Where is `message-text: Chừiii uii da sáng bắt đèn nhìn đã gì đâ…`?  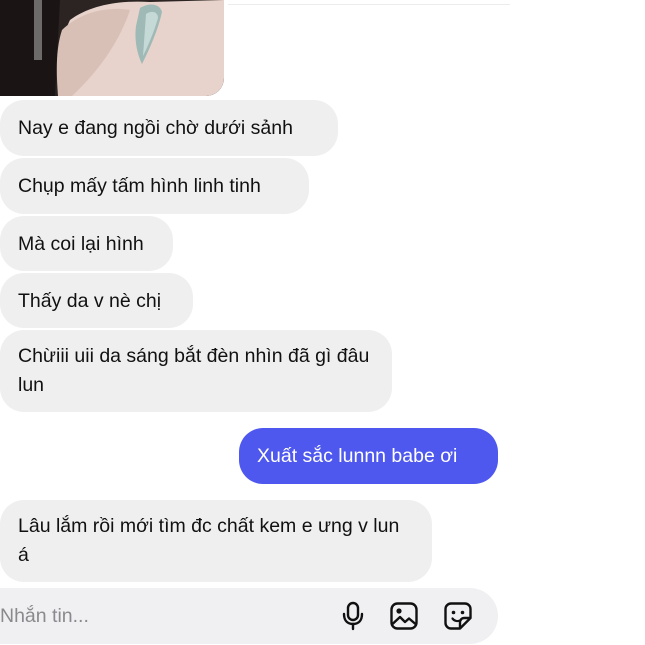 message-text: Chừiii uii da sáng bắt đèn nhìn đã gì đâ… is located at coordinates (194, 370).